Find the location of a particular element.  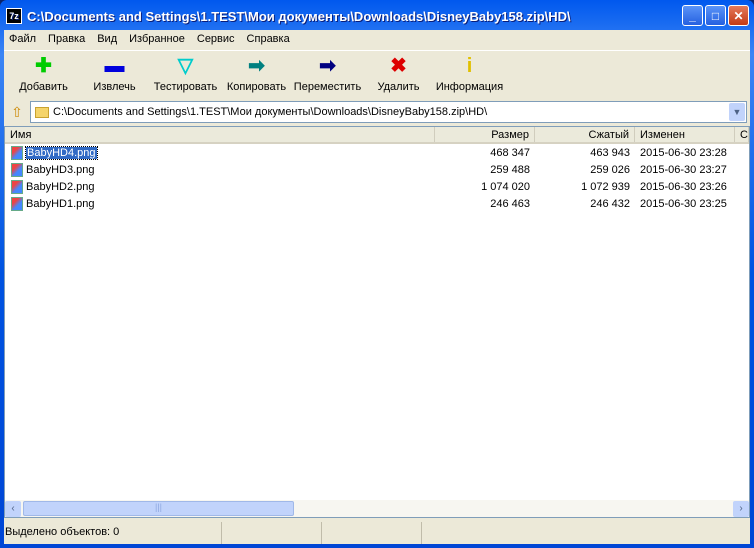

column-modified: Изменен is located at coordinates (685, 134).